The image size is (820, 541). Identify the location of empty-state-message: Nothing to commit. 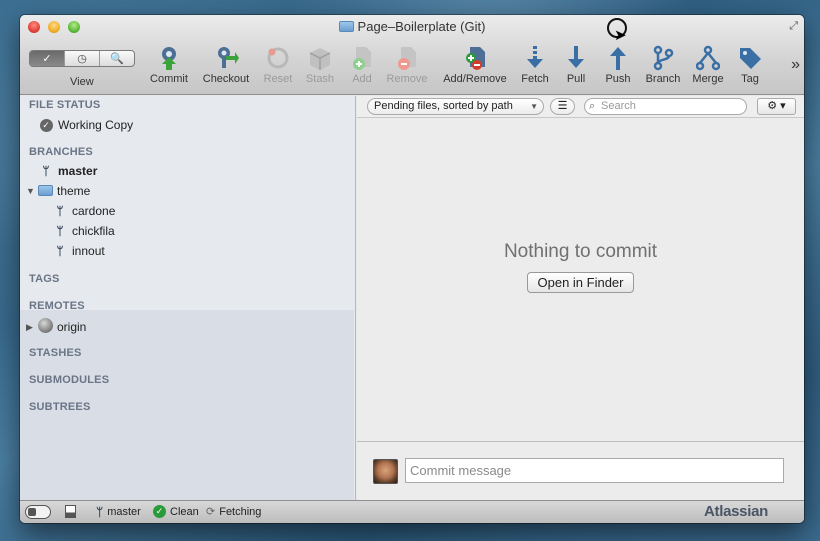
(580, 251).